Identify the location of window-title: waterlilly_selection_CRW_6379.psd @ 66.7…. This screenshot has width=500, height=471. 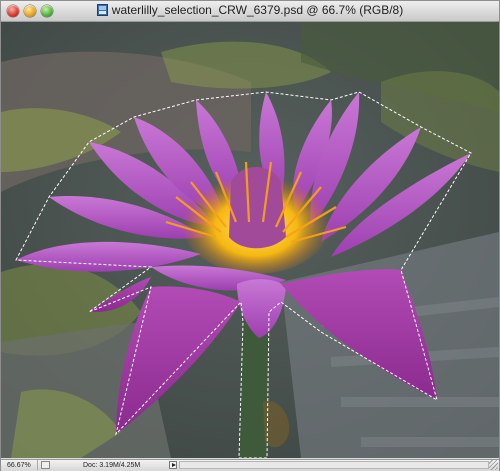
(250, 10).